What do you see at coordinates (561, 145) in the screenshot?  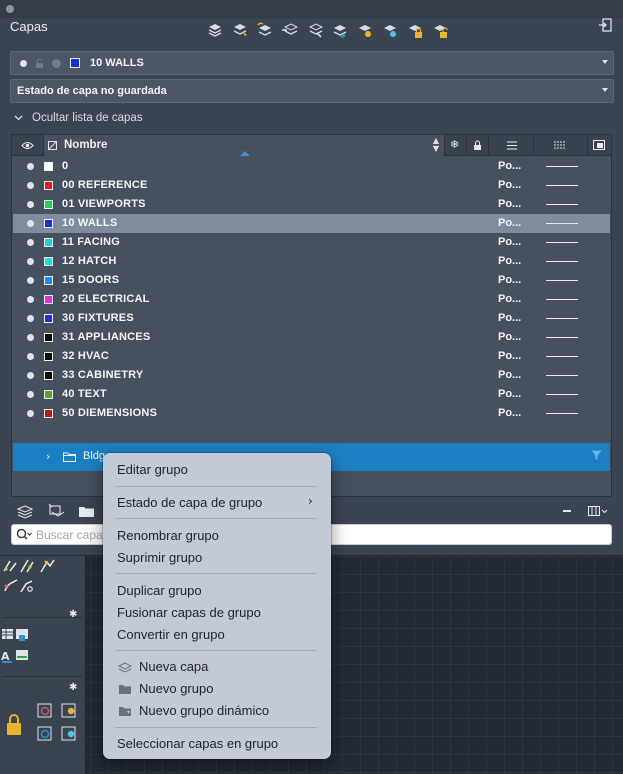 I see `column-linetype` at bounding box center [561, 145].